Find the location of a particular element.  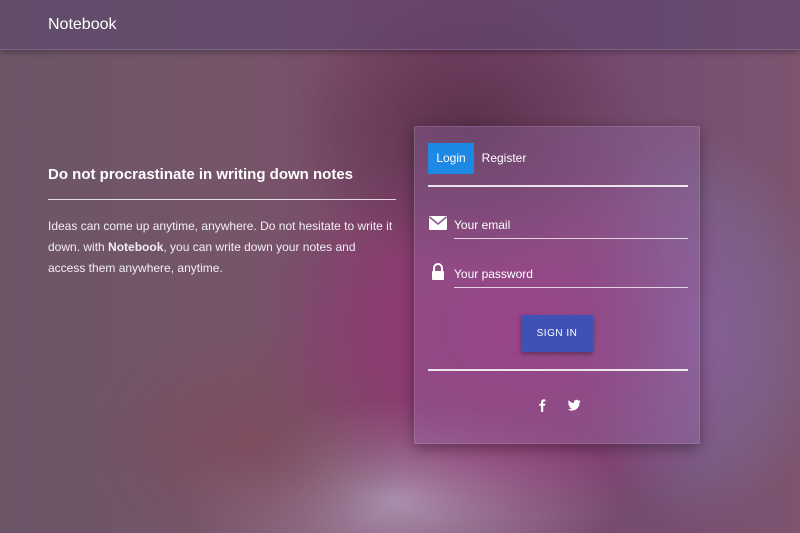

email-field-group is located at coordinates (558, 226).